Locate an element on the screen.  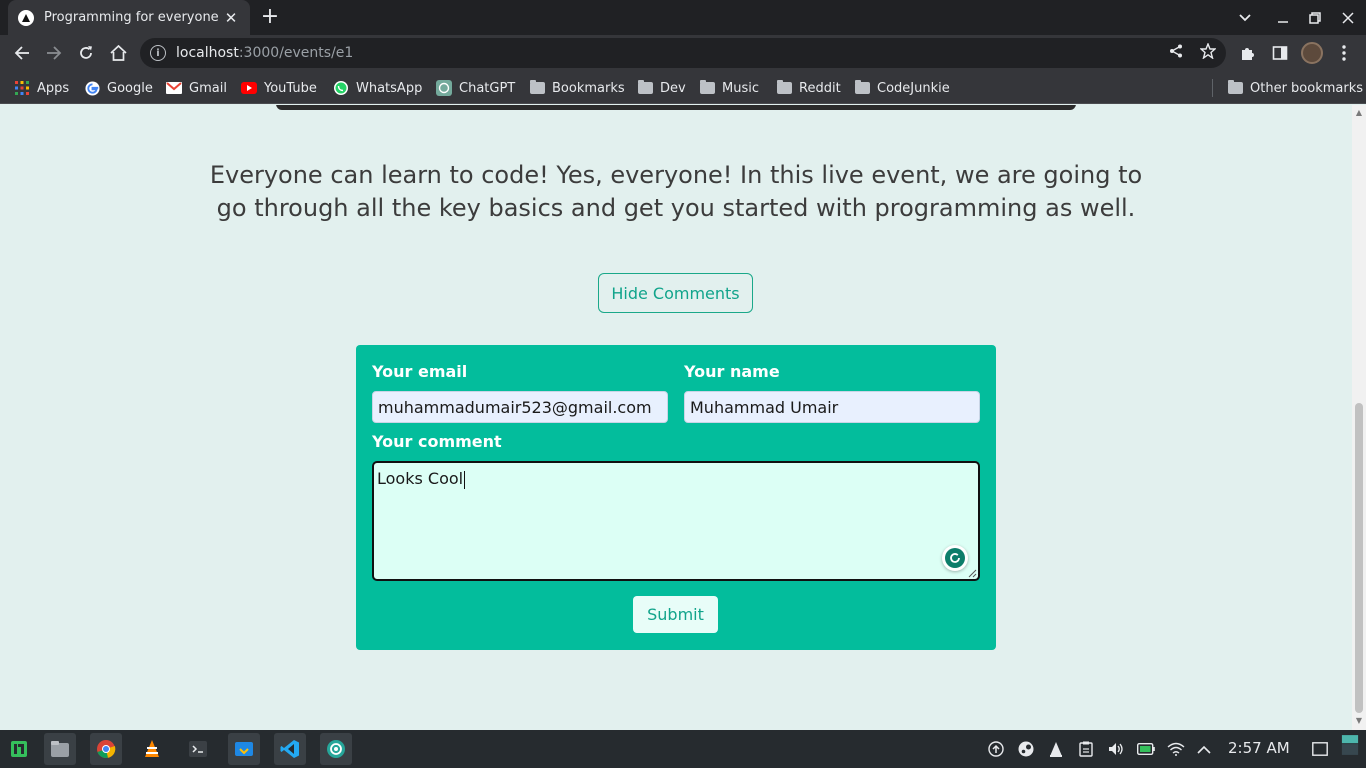
bookmark-label: WhatsApp is located at coordinates (389, 88).